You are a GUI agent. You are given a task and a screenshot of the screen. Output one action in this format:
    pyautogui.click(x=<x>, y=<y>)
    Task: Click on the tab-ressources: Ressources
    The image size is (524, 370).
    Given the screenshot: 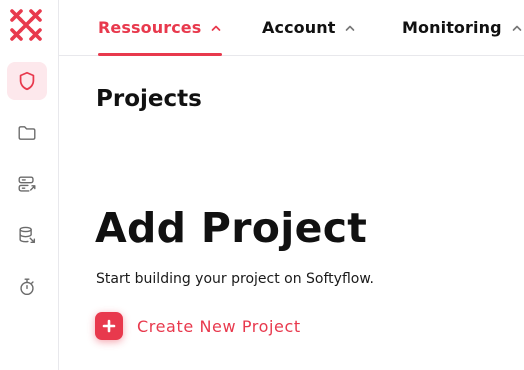 What is the action you would take?
    pyautogui.click(x=160, y=28)
    